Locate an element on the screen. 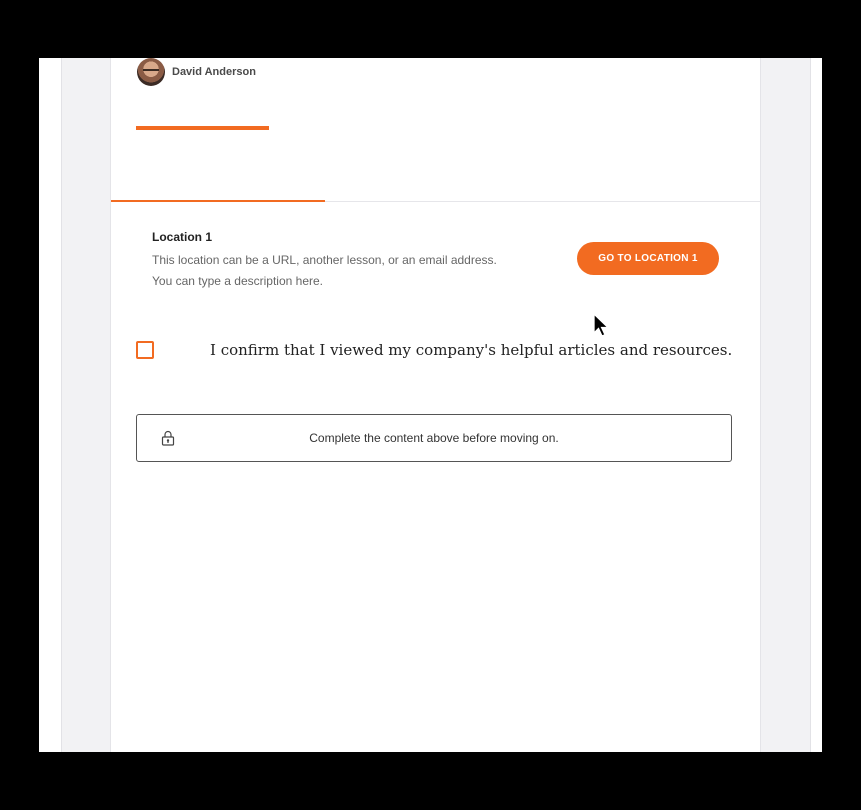 This screenshot has height=810, width=861. lock-icon is located at coordinates (168, 438).